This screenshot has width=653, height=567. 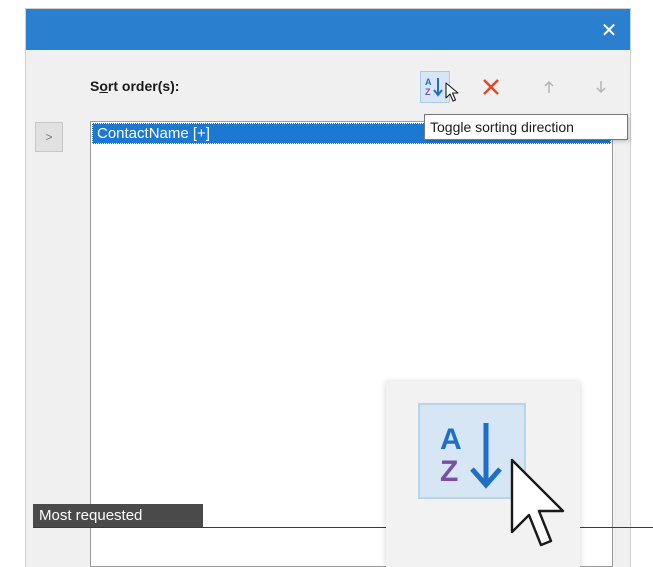 I want to click on cursor-pointer-icon, so click(x=452, y=92).